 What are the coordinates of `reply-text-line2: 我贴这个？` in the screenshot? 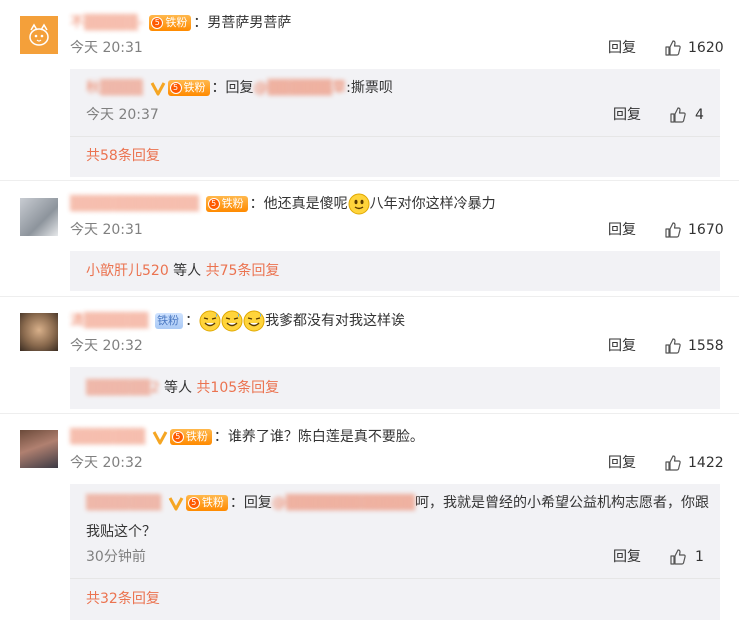 It's located at (121, 532).